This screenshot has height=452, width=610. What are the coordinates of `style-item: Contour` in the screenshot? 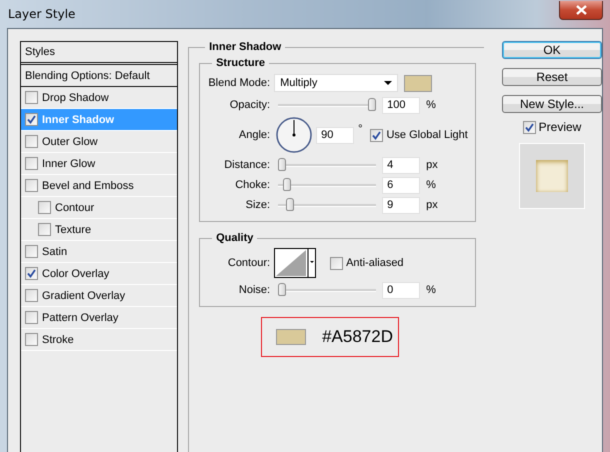 It's located at (99, 208).